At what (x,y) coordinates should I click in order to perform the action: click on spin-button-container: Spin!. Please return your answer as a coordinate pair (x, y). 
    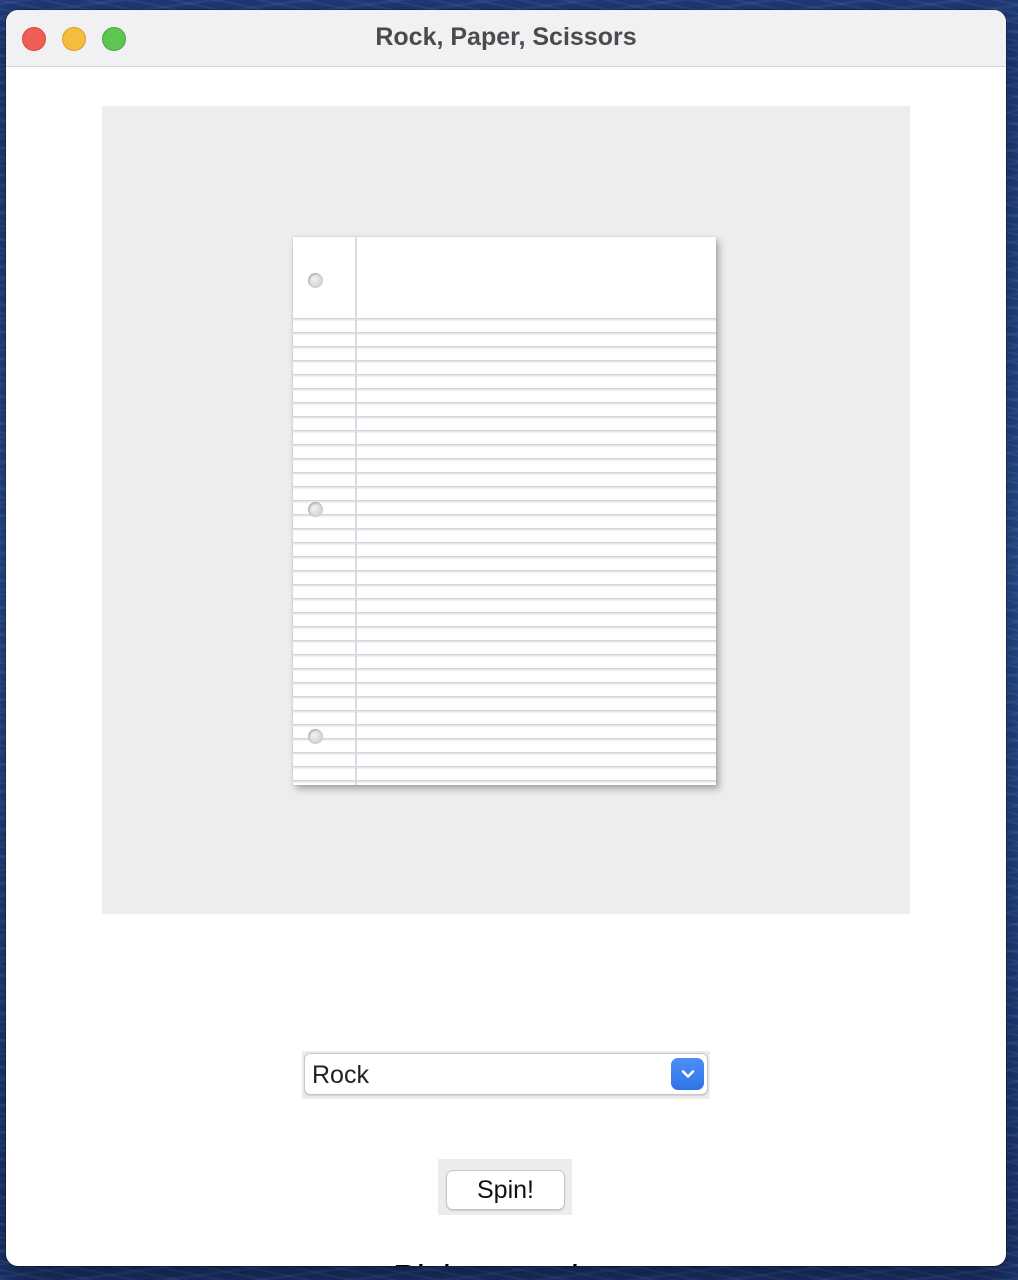
    Looking at the image, I should click on (505, 1187).